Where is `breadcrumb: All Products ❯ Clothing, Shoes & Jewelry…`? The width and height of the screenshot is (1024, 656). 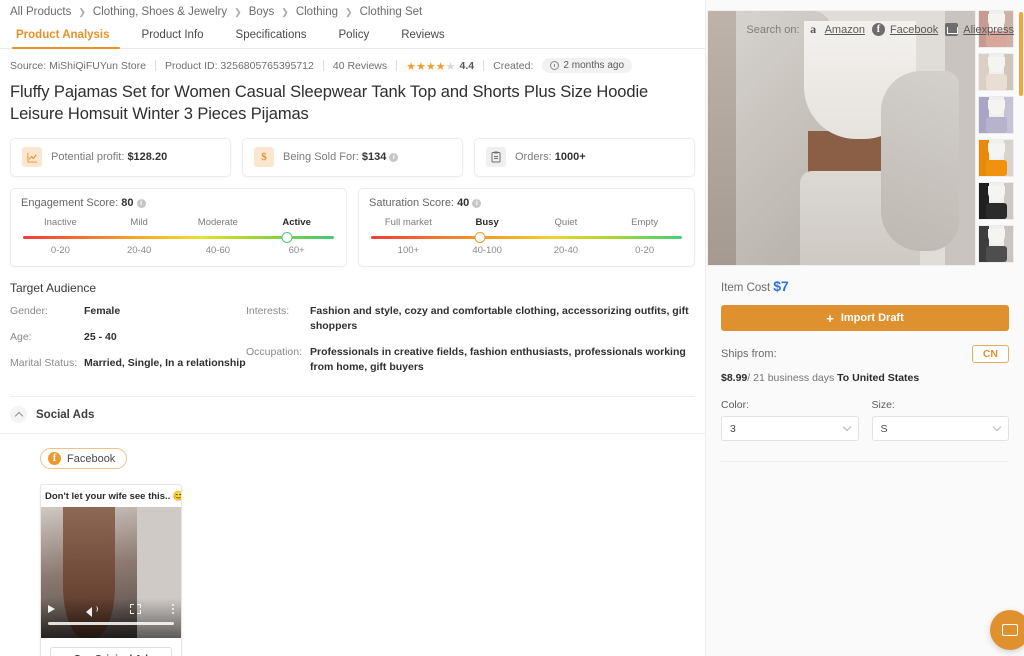
breadcrumb: All Products ❯ Clothing, Shoes & Jewelry… is located at coordinates (352, 11).